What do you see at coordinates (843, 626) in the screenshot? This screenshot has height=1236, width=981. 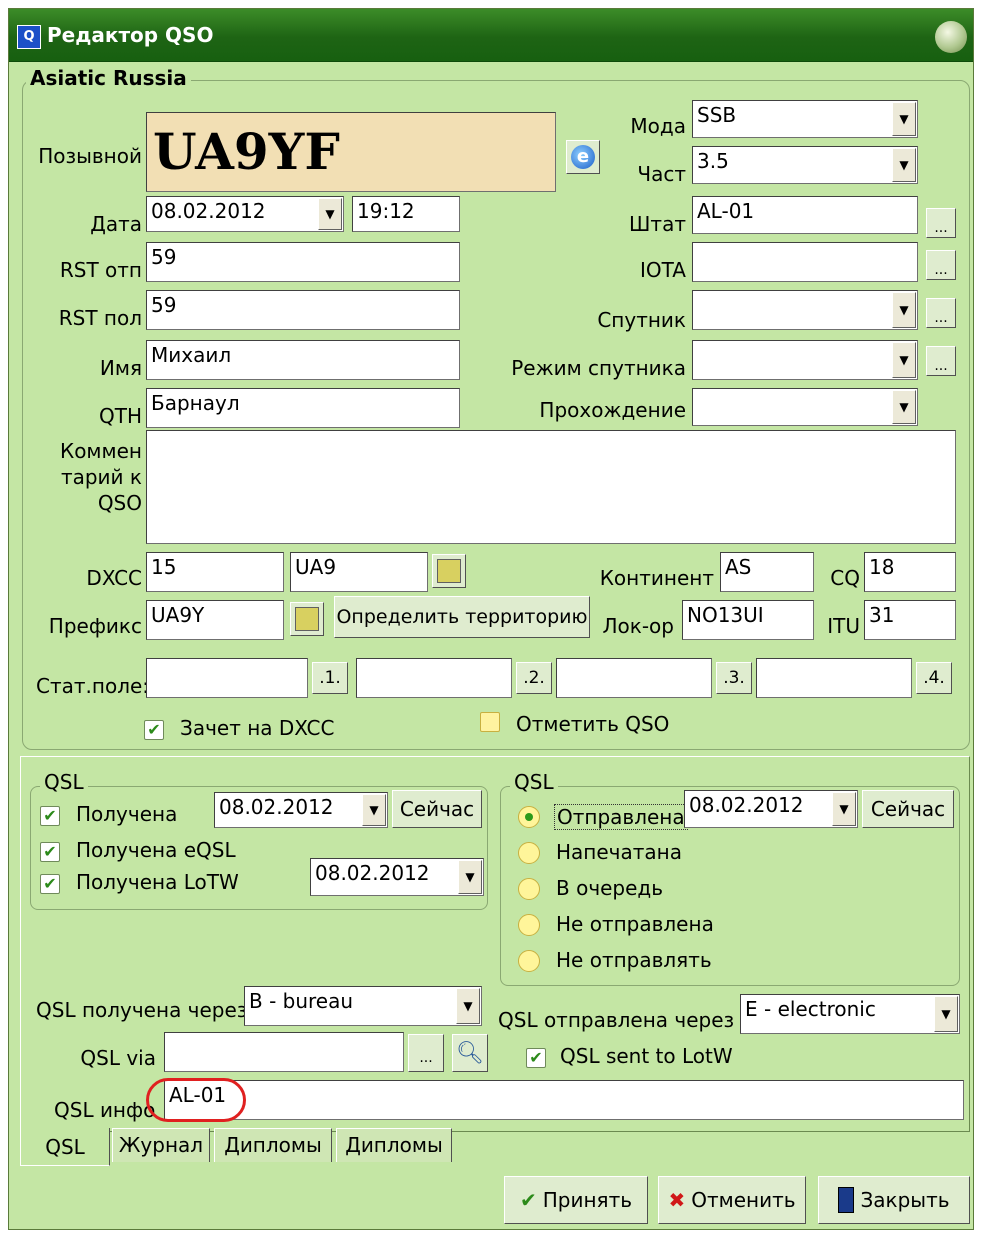 I see `itu-label: ITU` at bounding box center [843, 626].